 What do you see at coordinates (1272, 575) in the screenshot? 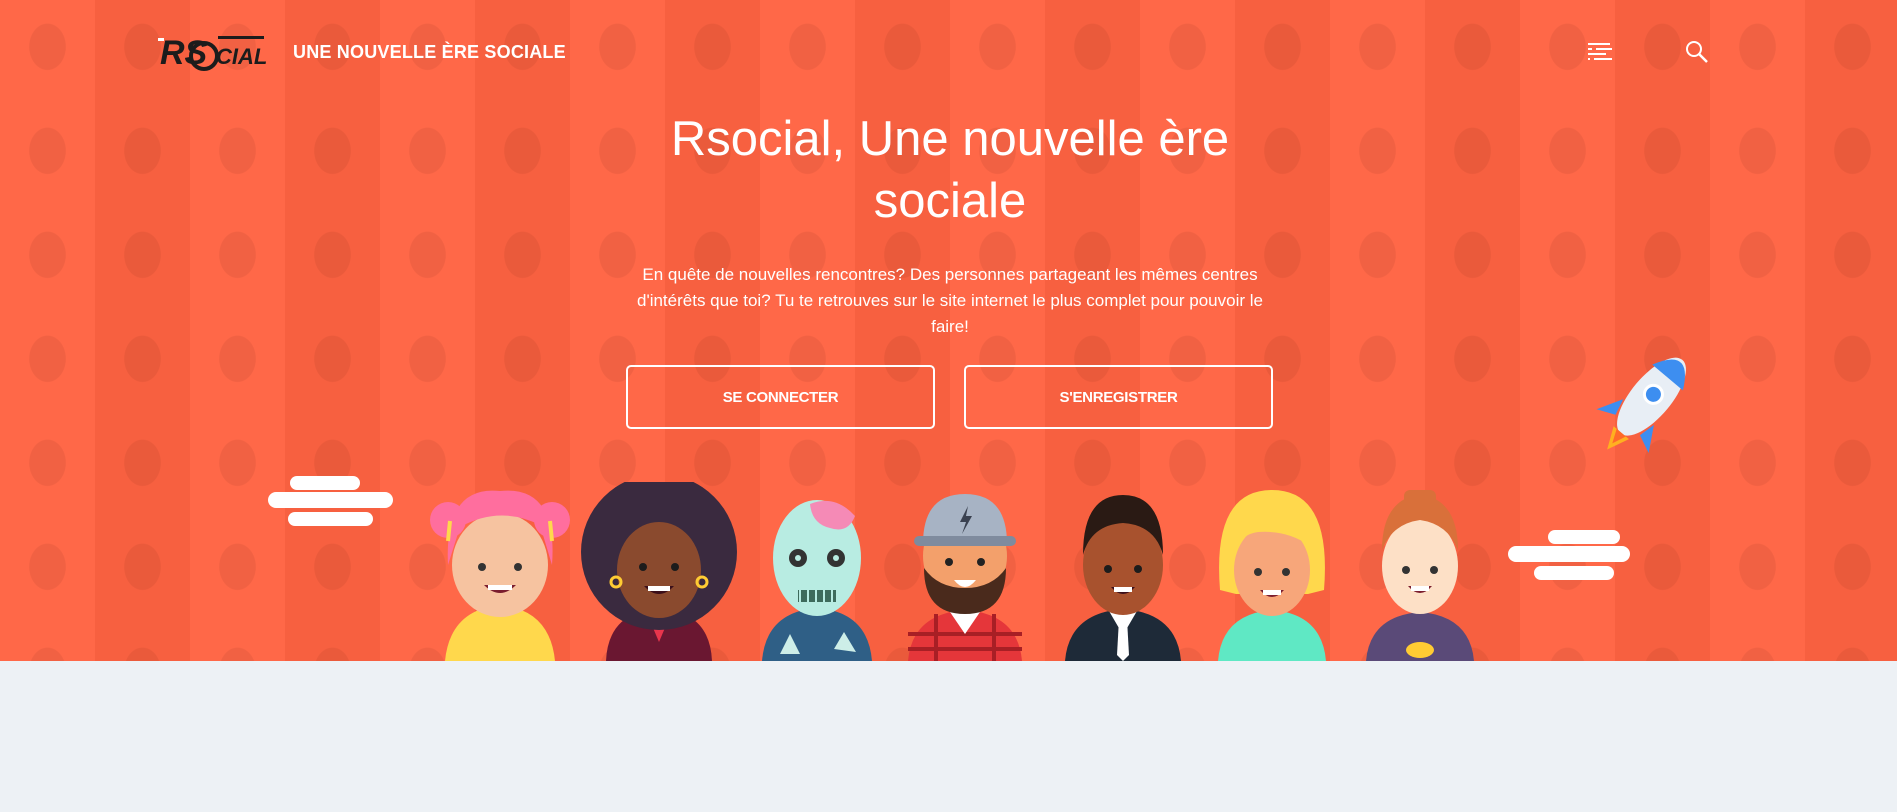
I see `character-blonde-woman` at bounding box center [1272, 575].